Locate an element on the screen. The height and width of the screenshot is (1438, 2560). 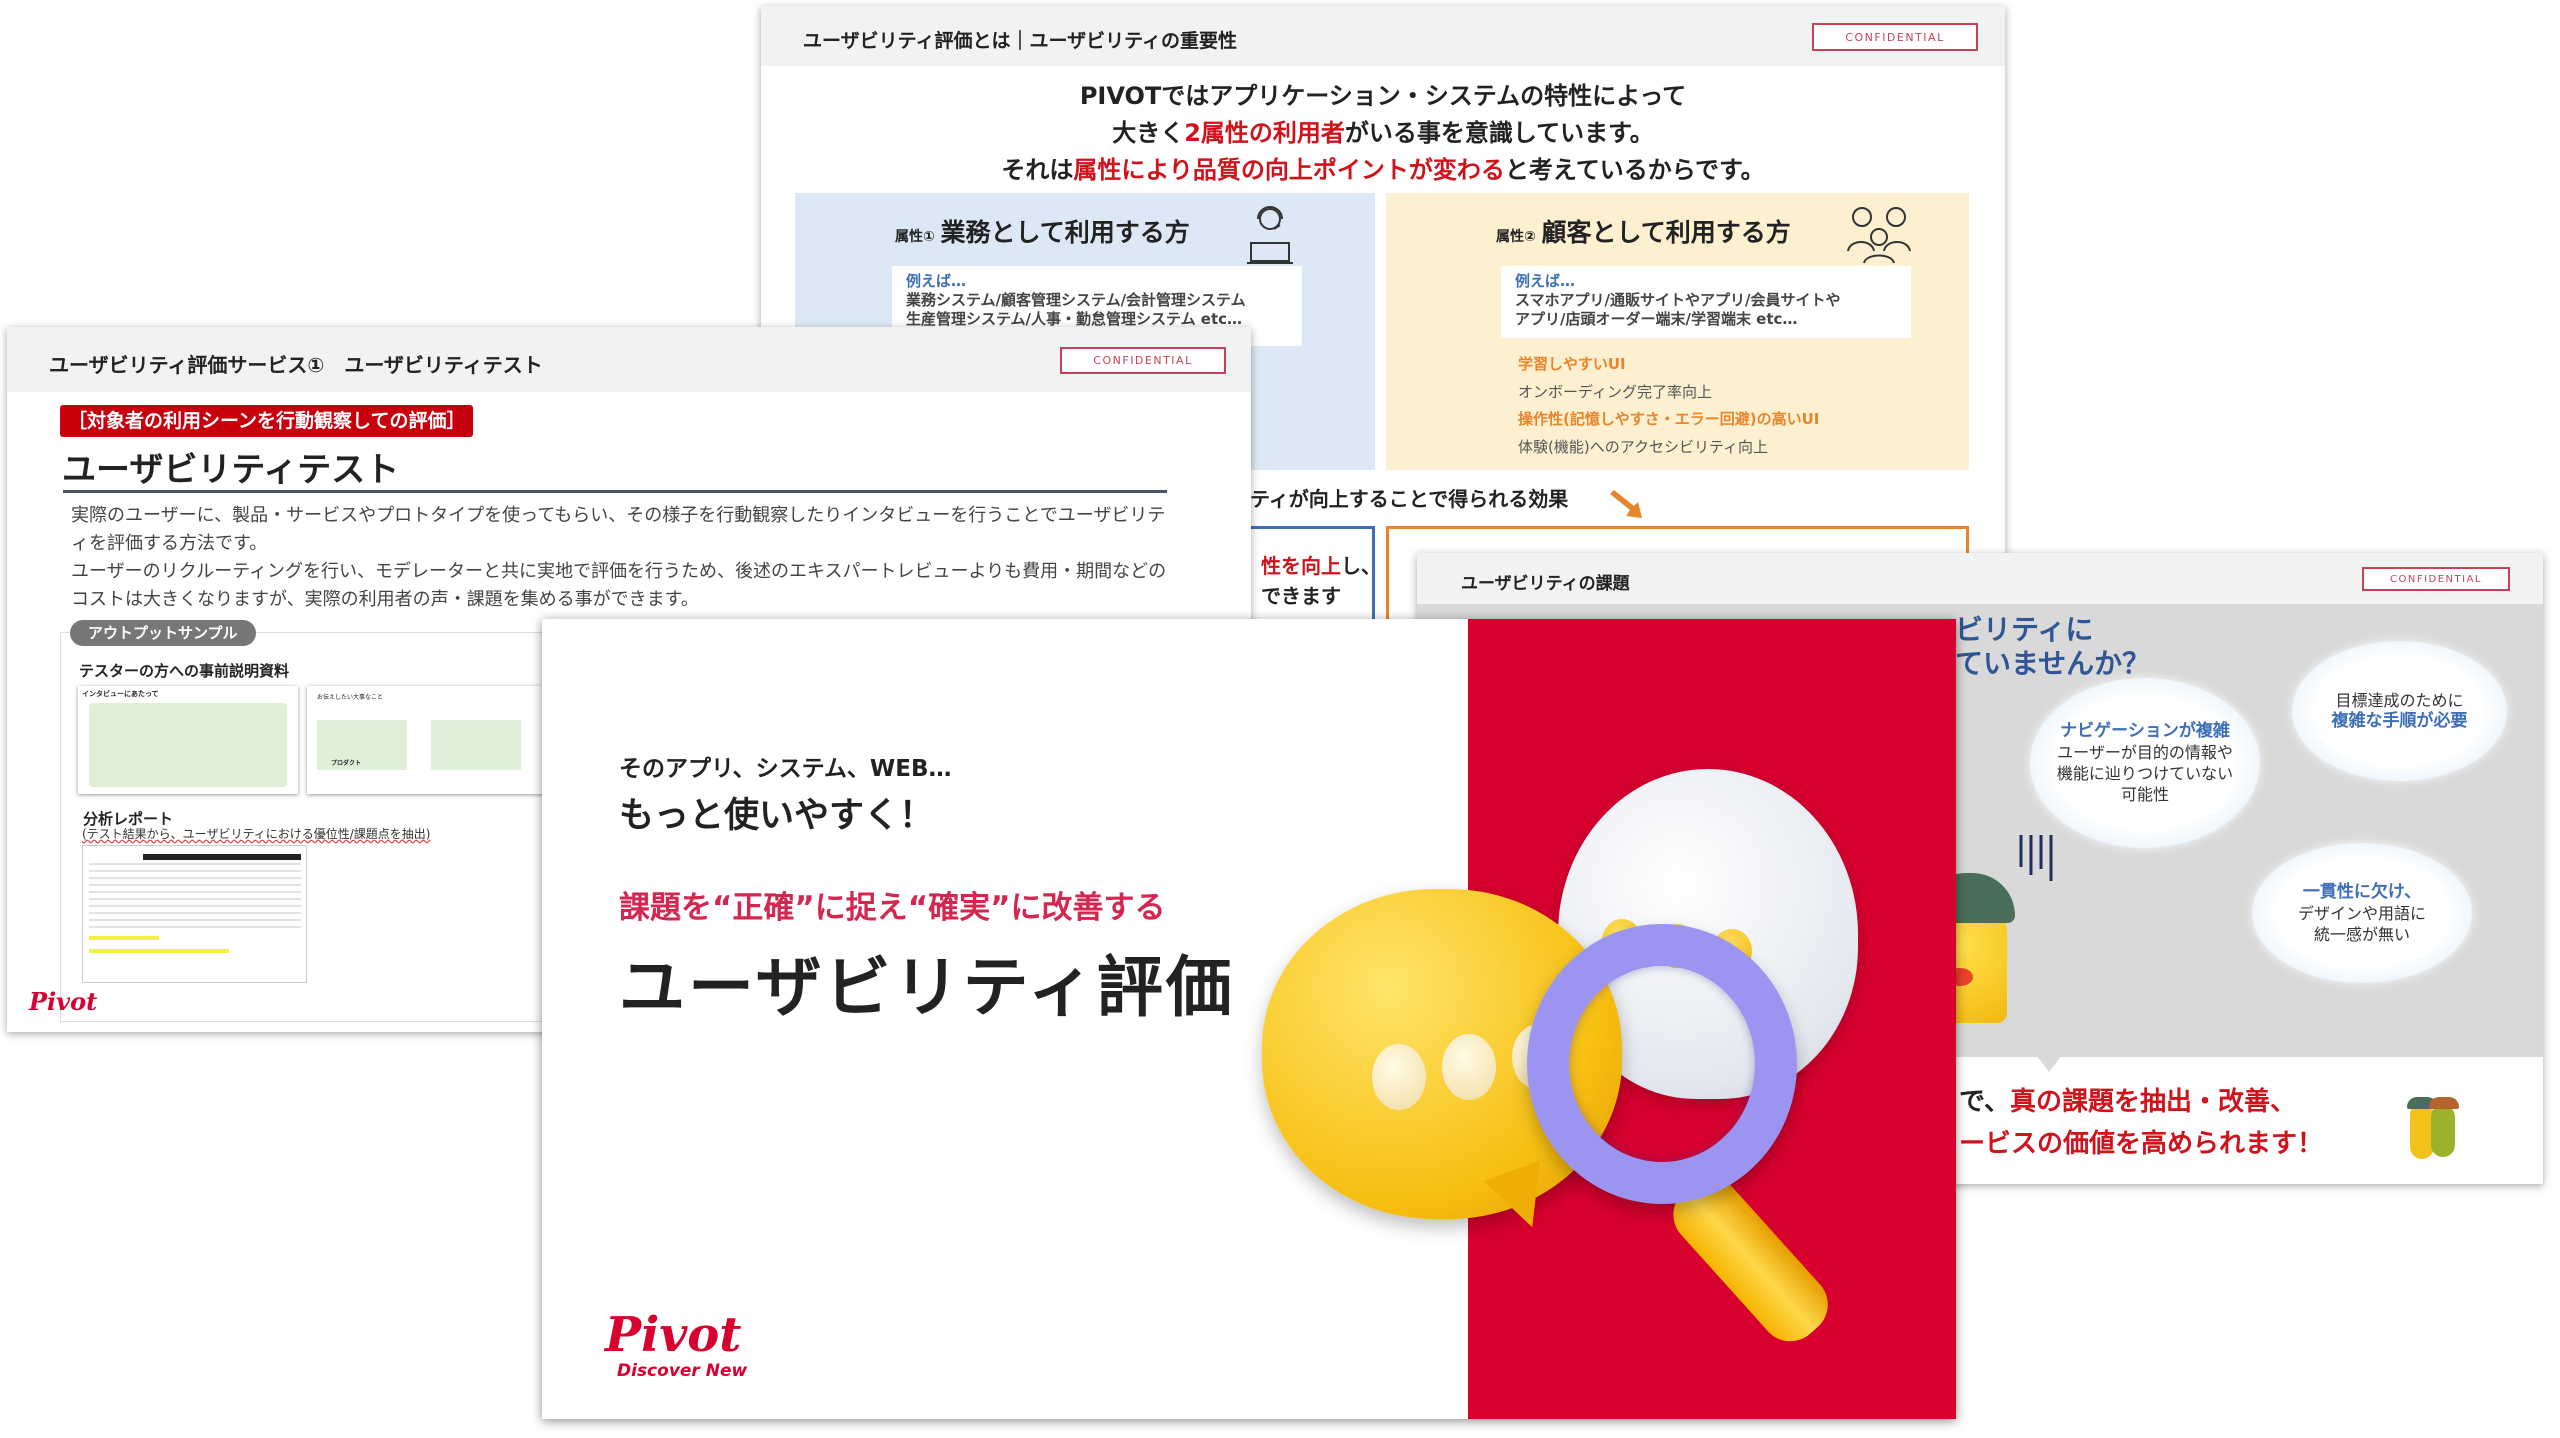
issue-cloud-consistency: 一貫性に欠け、 デザインや用語に 統一感が無い is located at coordinates (2362, 913).